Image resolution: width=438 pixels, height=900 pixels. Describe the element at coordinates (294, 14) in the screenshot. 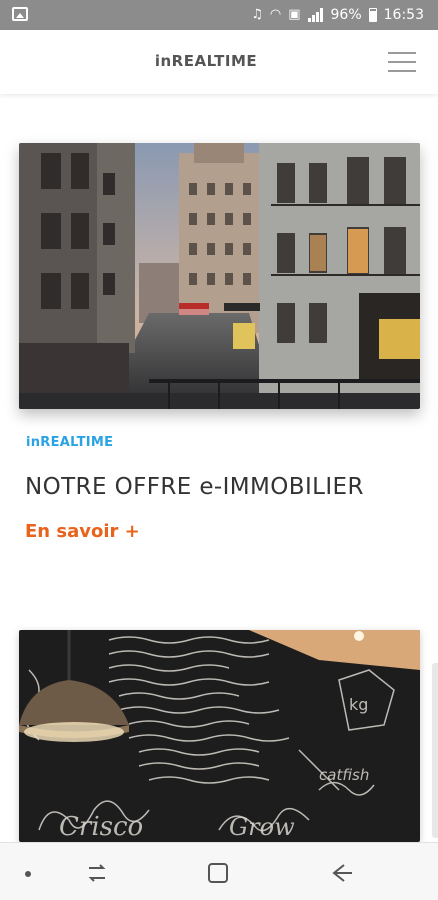

I see `nfc-icon: ▣` at that location.